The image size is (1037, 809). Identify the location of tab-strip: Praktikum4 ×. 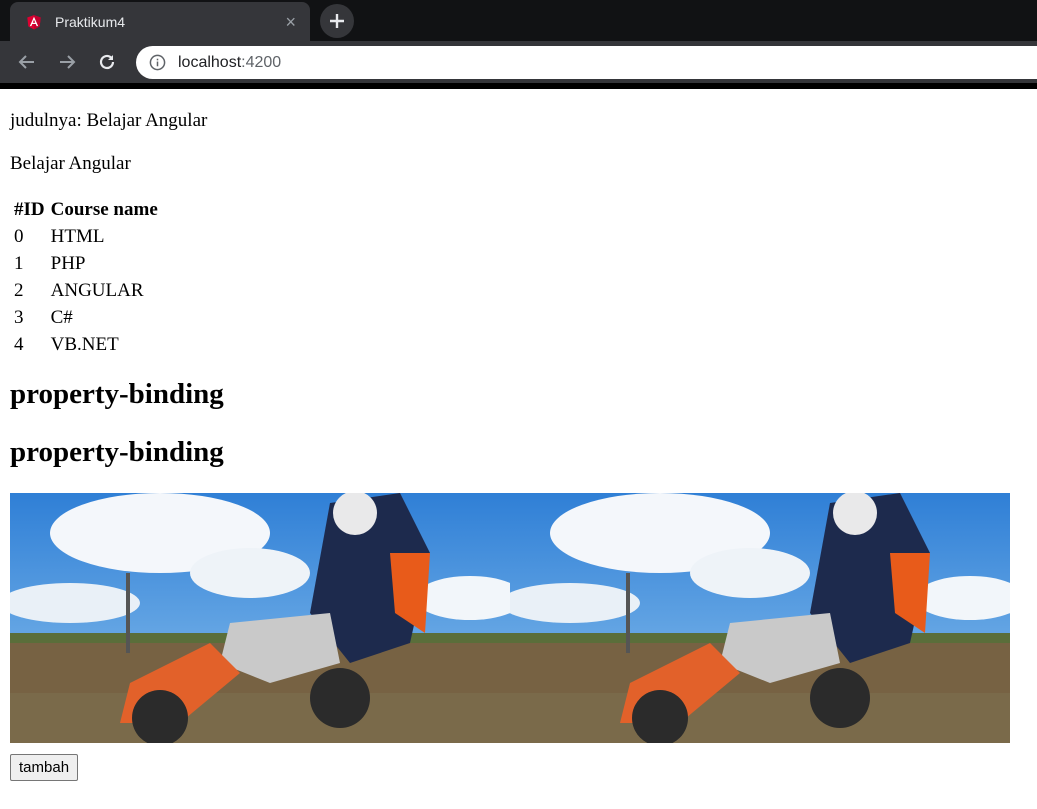
(518, 20).